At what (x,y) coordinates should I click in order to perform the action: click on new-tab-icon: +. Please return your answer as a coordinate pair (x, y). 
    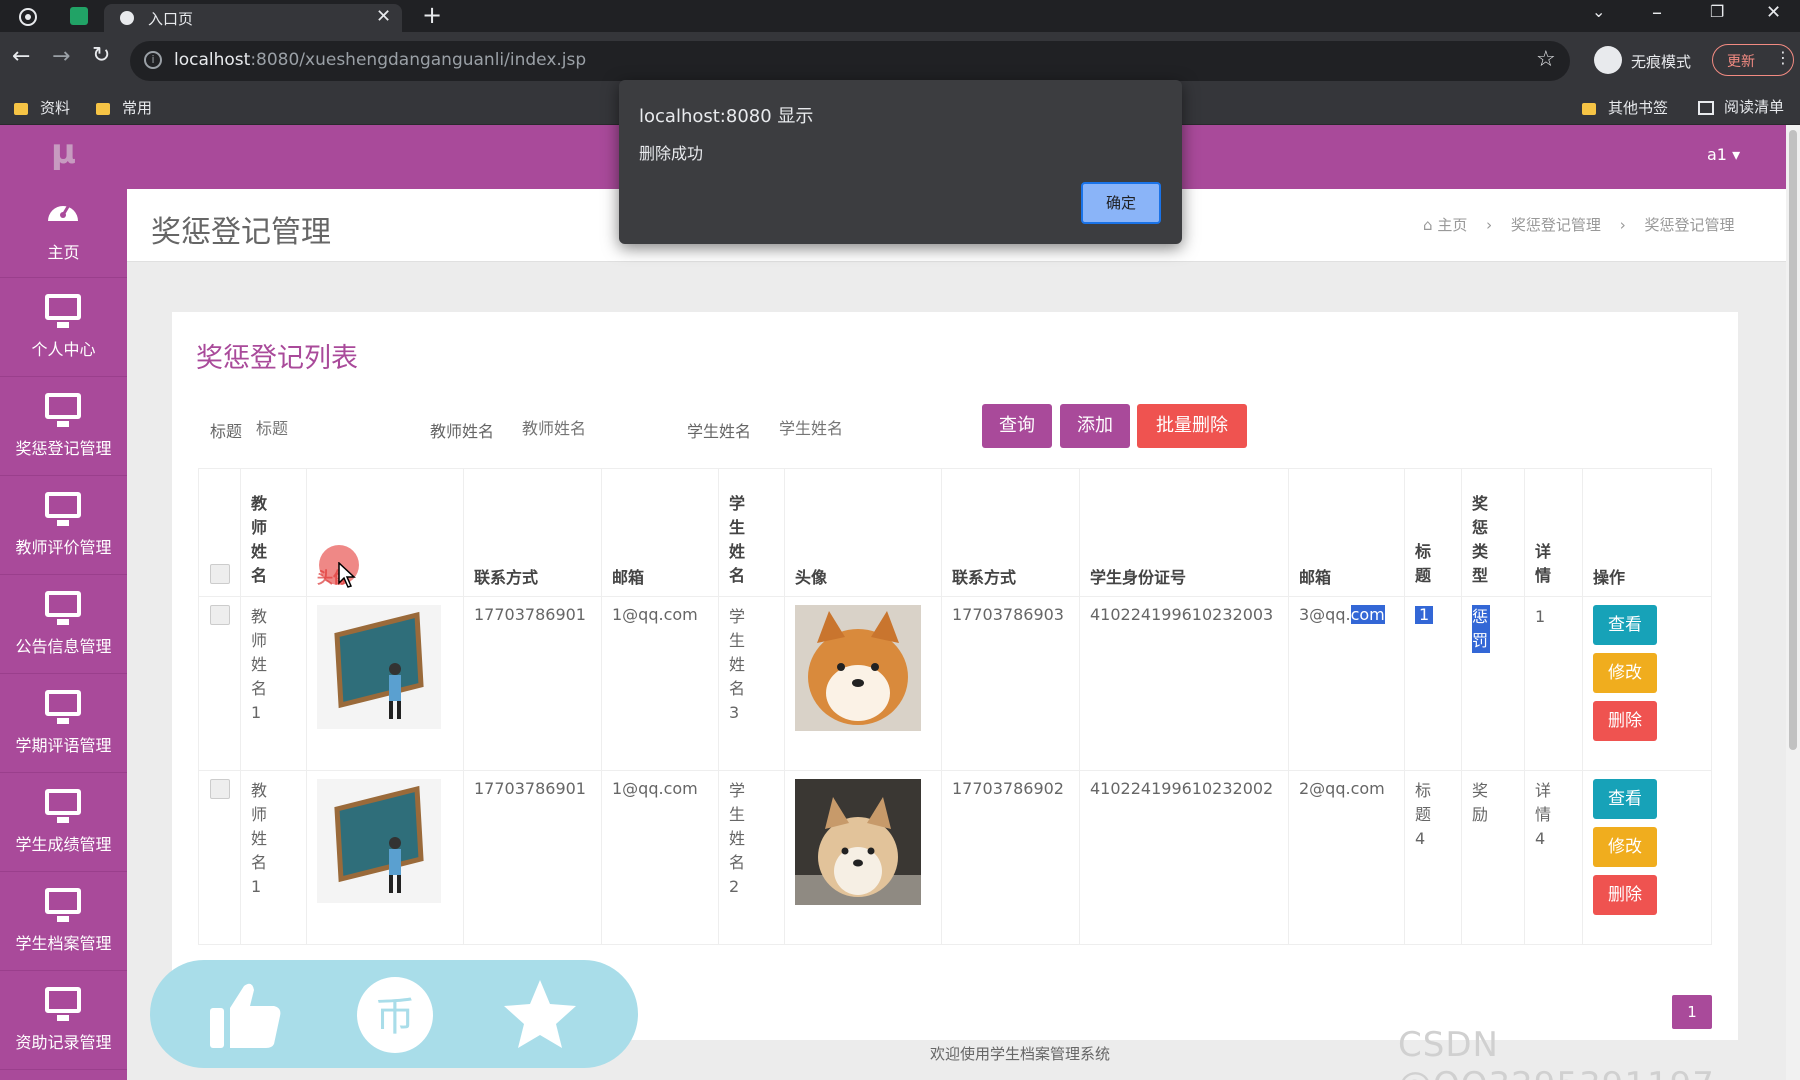
    Looking at the image, I should click on (432, 15).